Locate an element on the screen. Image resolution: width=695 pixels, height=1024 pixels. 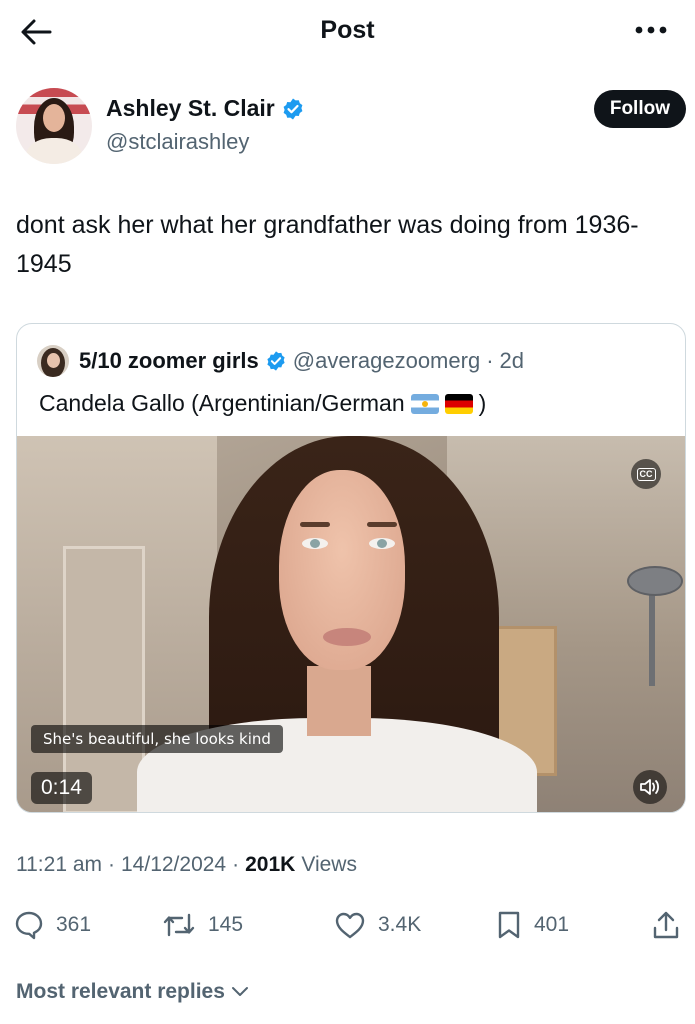
quote-meta: 5/10 zoomer girls @averagezoomerg · 2d is located at coordinates (301, 361).